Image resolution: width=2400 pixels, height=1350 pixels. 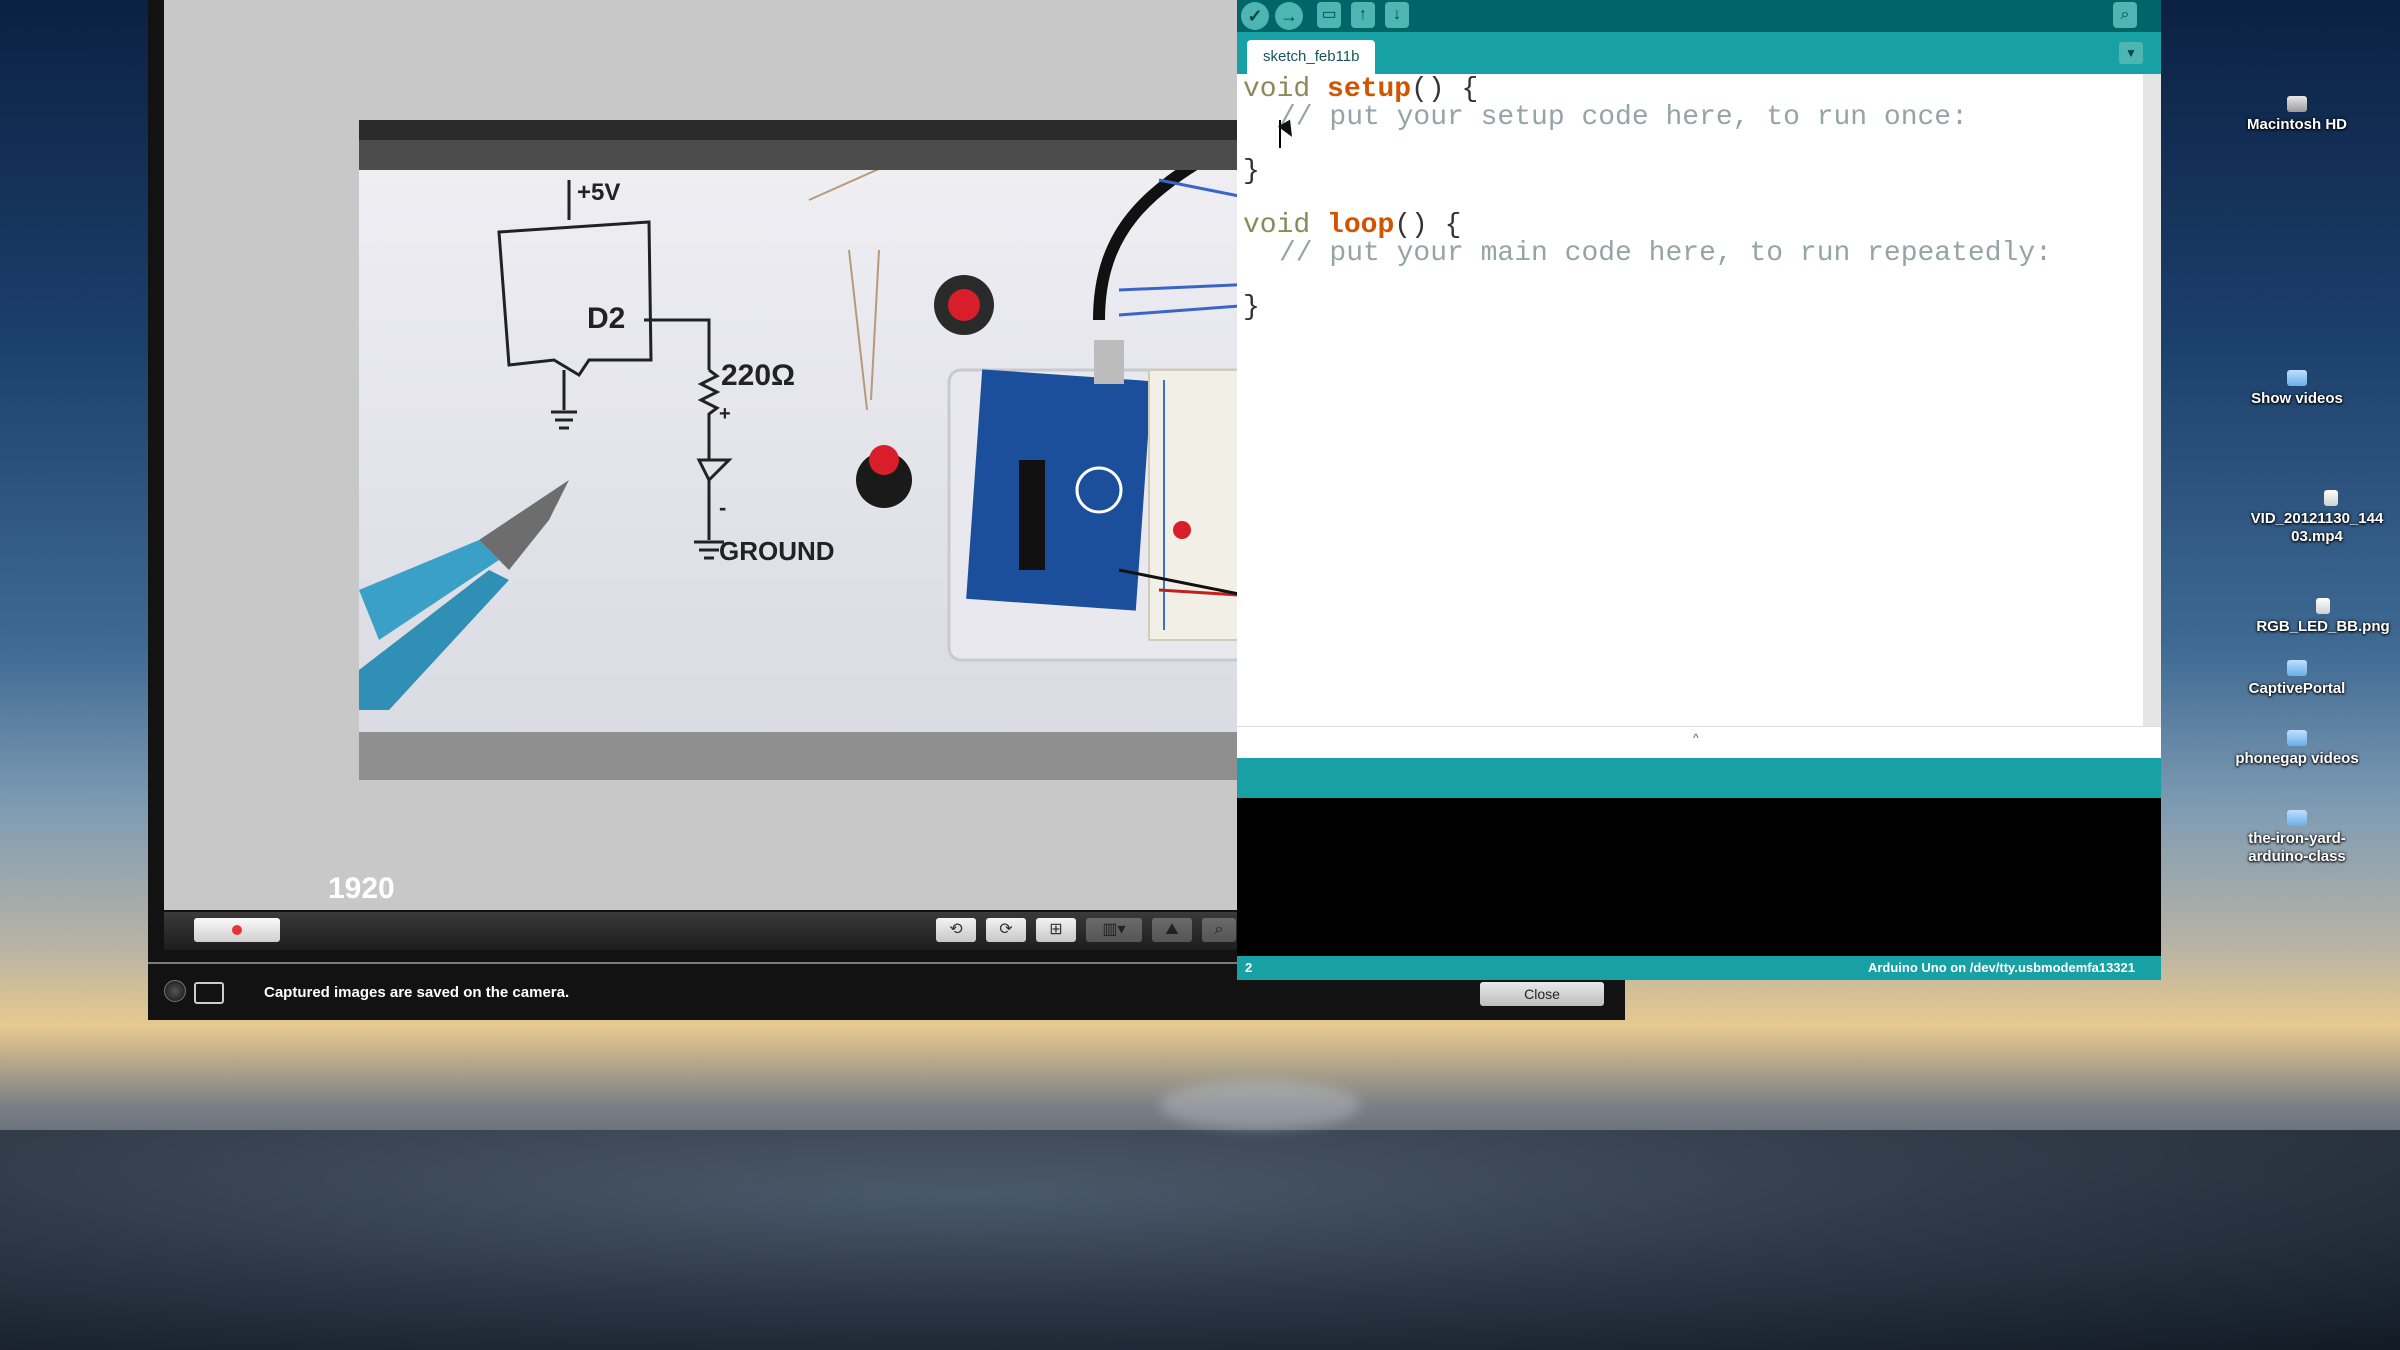 I want to click on desktop-icon-macintosh-hd: Macintosh HD, so click(x=2297, y=115).